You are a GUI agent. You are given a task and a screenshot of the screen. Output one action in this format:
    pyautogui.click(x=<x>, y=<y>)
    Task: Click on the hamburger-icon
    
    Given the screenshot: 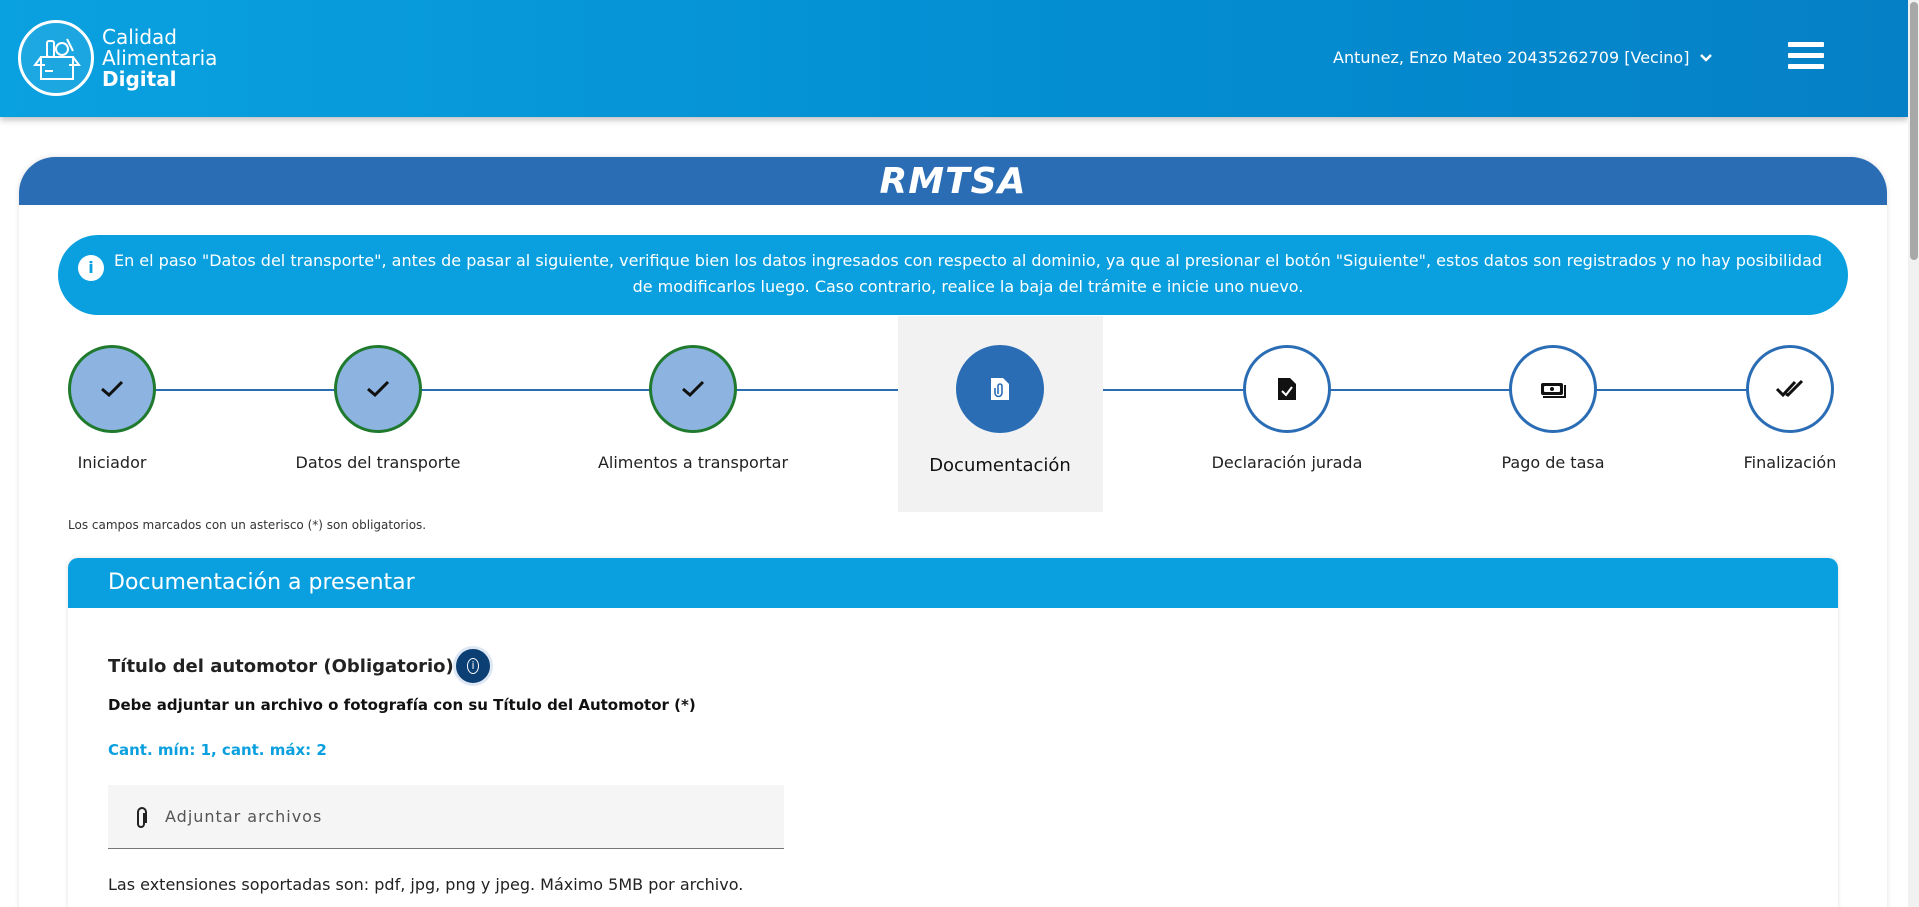 What is the action you would take?
    pyautogui.click(x=1806, y=58)
    